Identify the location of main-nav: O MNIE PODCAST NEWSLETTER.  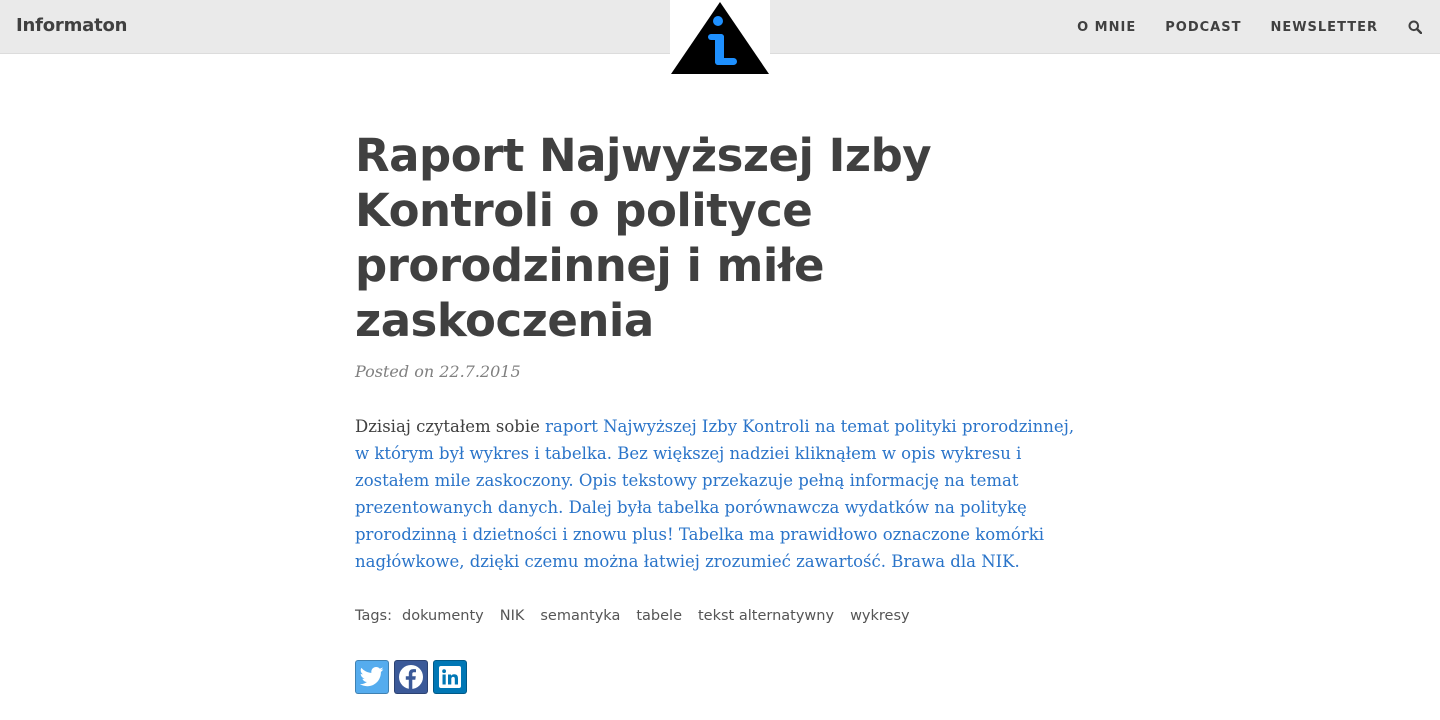
(1235, 27).